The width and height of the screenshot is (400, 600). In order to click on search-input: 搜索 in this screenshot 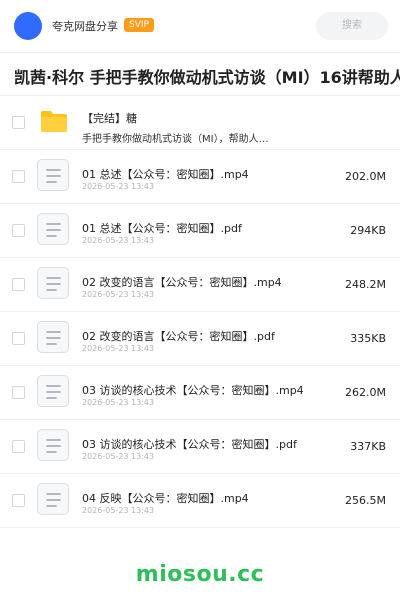, I will do `click(352, 26)`.